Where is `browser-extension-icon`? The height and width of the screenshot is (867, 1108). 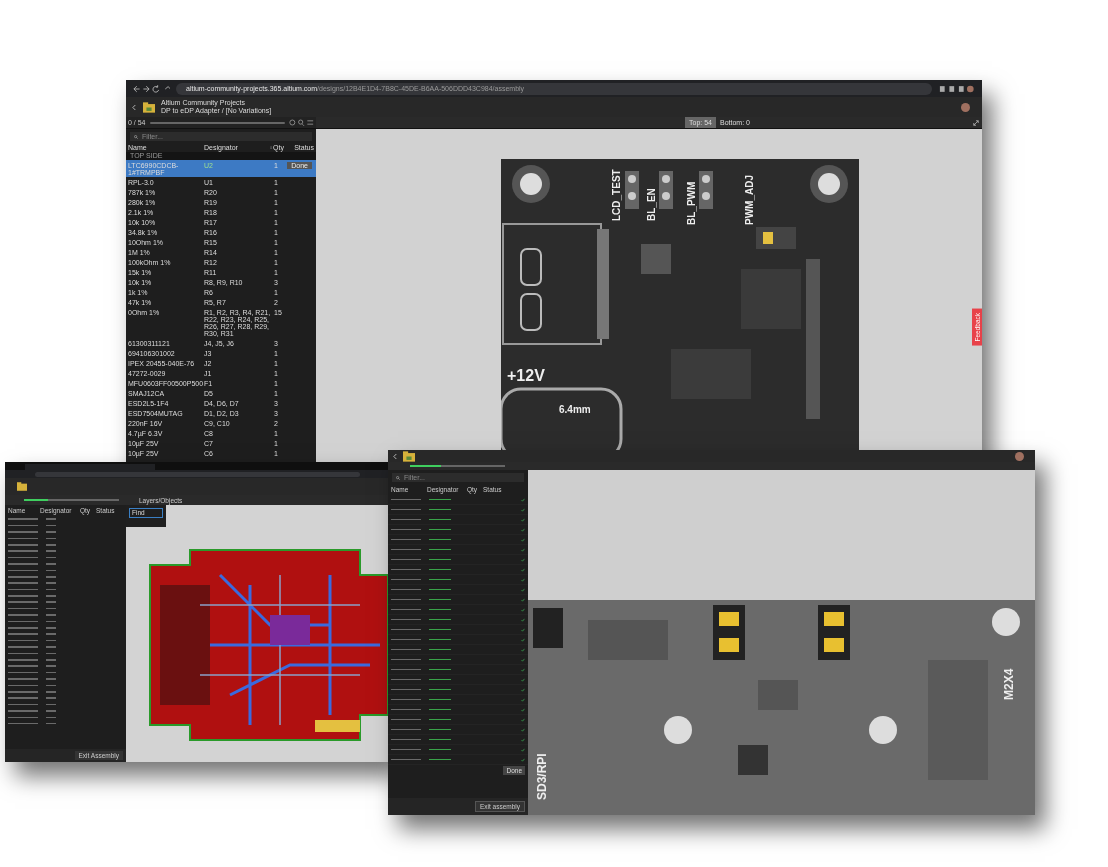 browser-extension-icon is located at coordinates (957, 88).